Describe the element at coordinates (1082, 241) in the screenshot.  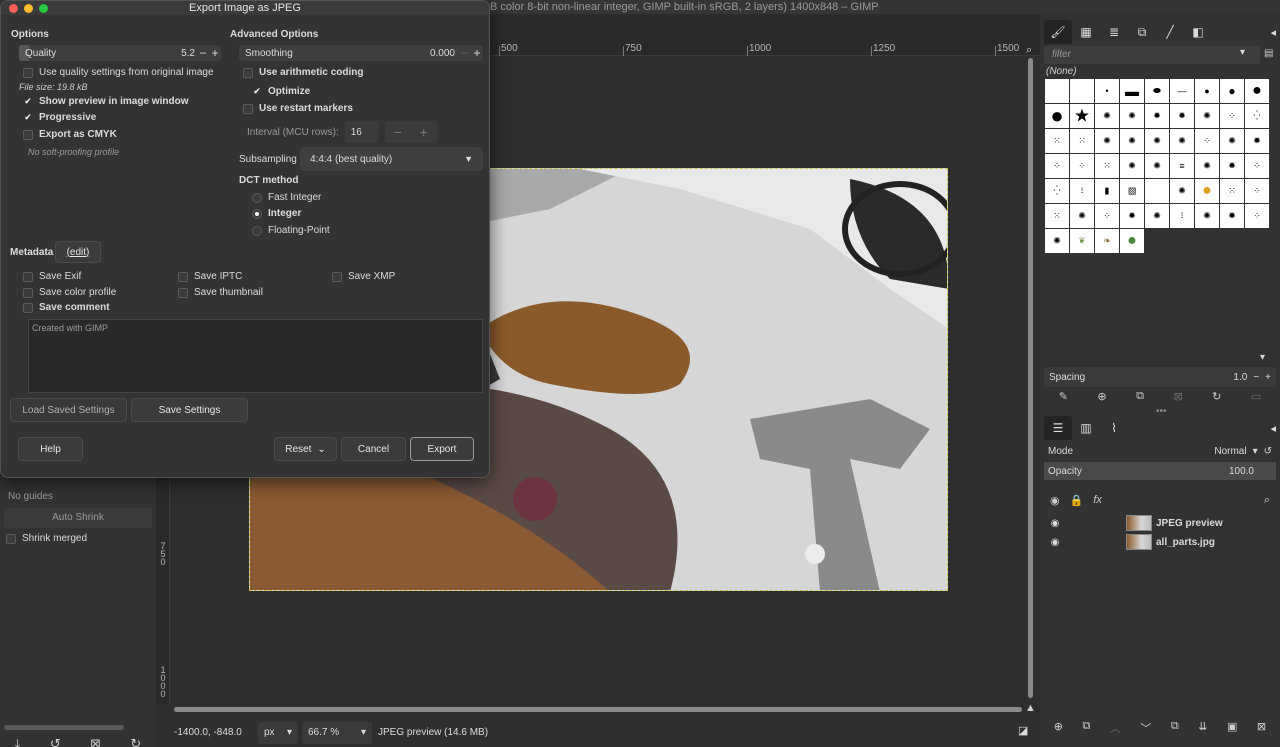
I see `brush-item: ❦` at that location.